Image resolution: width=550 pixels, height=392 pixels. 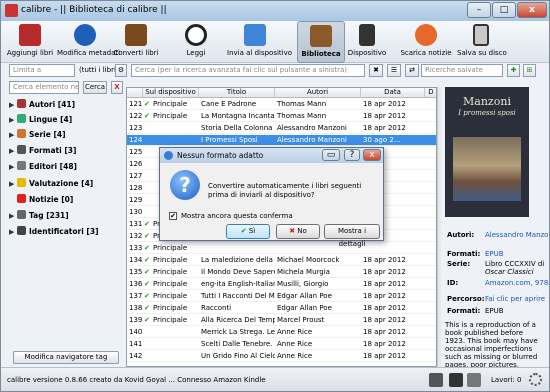 What do you see at coordinates (295, 332) in the screenshot?
I see `row-author: Anne Rice` at bounding box center [295, 332].